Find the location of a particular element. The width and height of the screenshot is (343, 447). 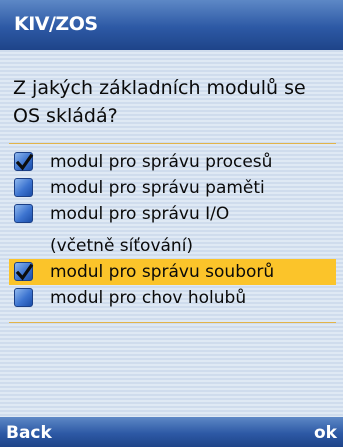

title-bar: KIV/ZOS is located at coordinates (171, 25).